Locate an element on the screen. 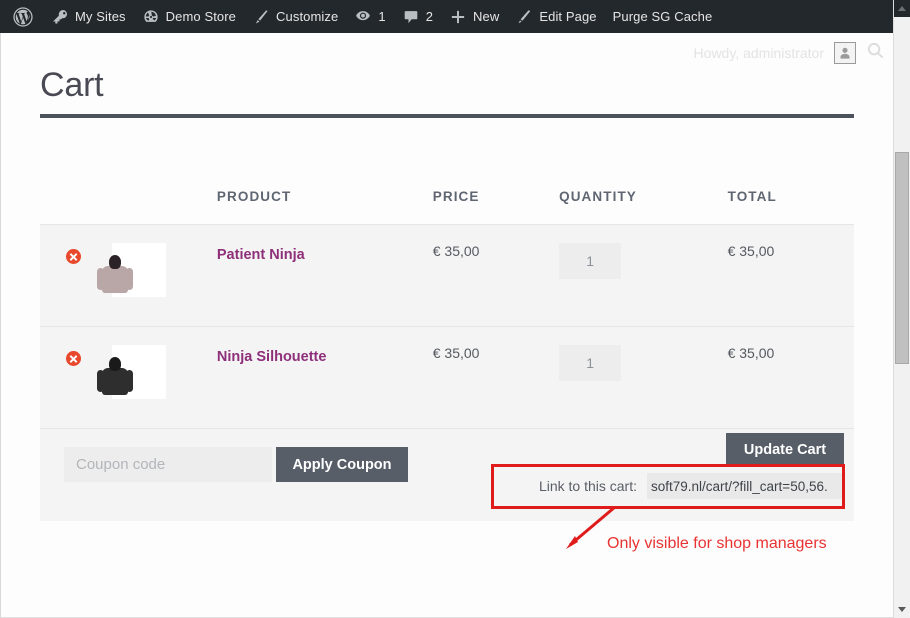 The height and width of the screenshot is (618, 910). adminbar-item-purge-sg-cache: Purge SG Cache is located at coordinates (663, 16).